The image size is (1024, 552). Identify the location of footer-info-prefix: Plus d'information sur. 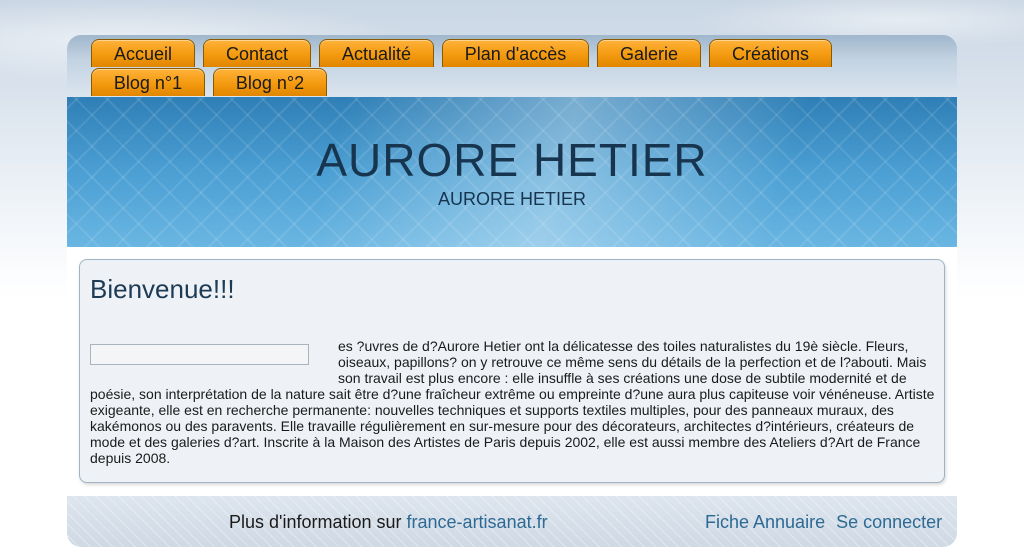
(315, 522).